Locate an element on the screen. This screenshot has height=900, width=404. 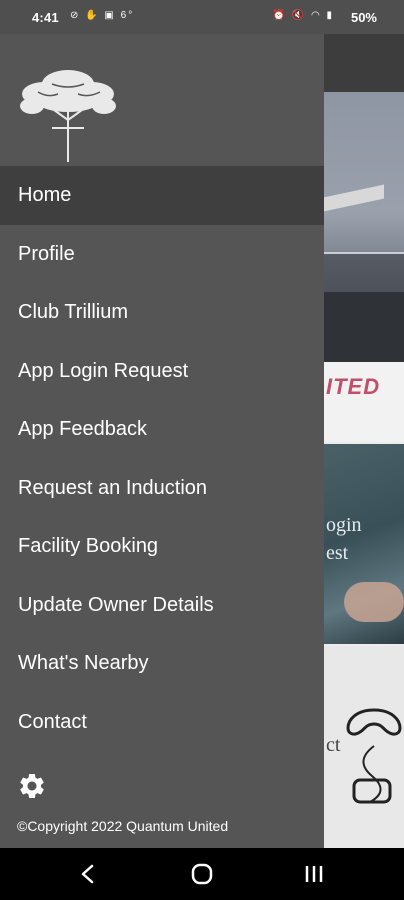
menu-item-request-induction: Request an Induction is located at coordinates (162, 488).